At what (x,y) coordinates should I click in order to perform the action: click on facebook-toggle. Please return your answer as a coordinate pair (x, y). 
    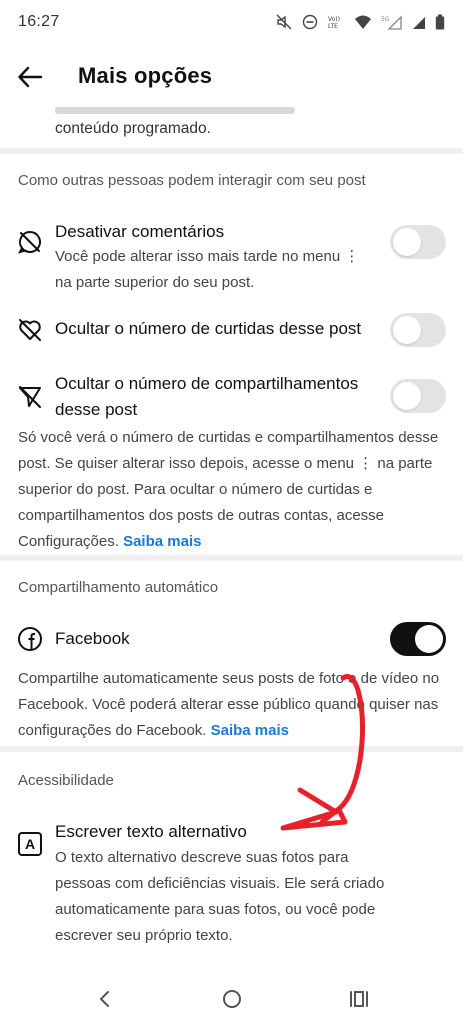
    Looking at the image, I should click on (418, 639).